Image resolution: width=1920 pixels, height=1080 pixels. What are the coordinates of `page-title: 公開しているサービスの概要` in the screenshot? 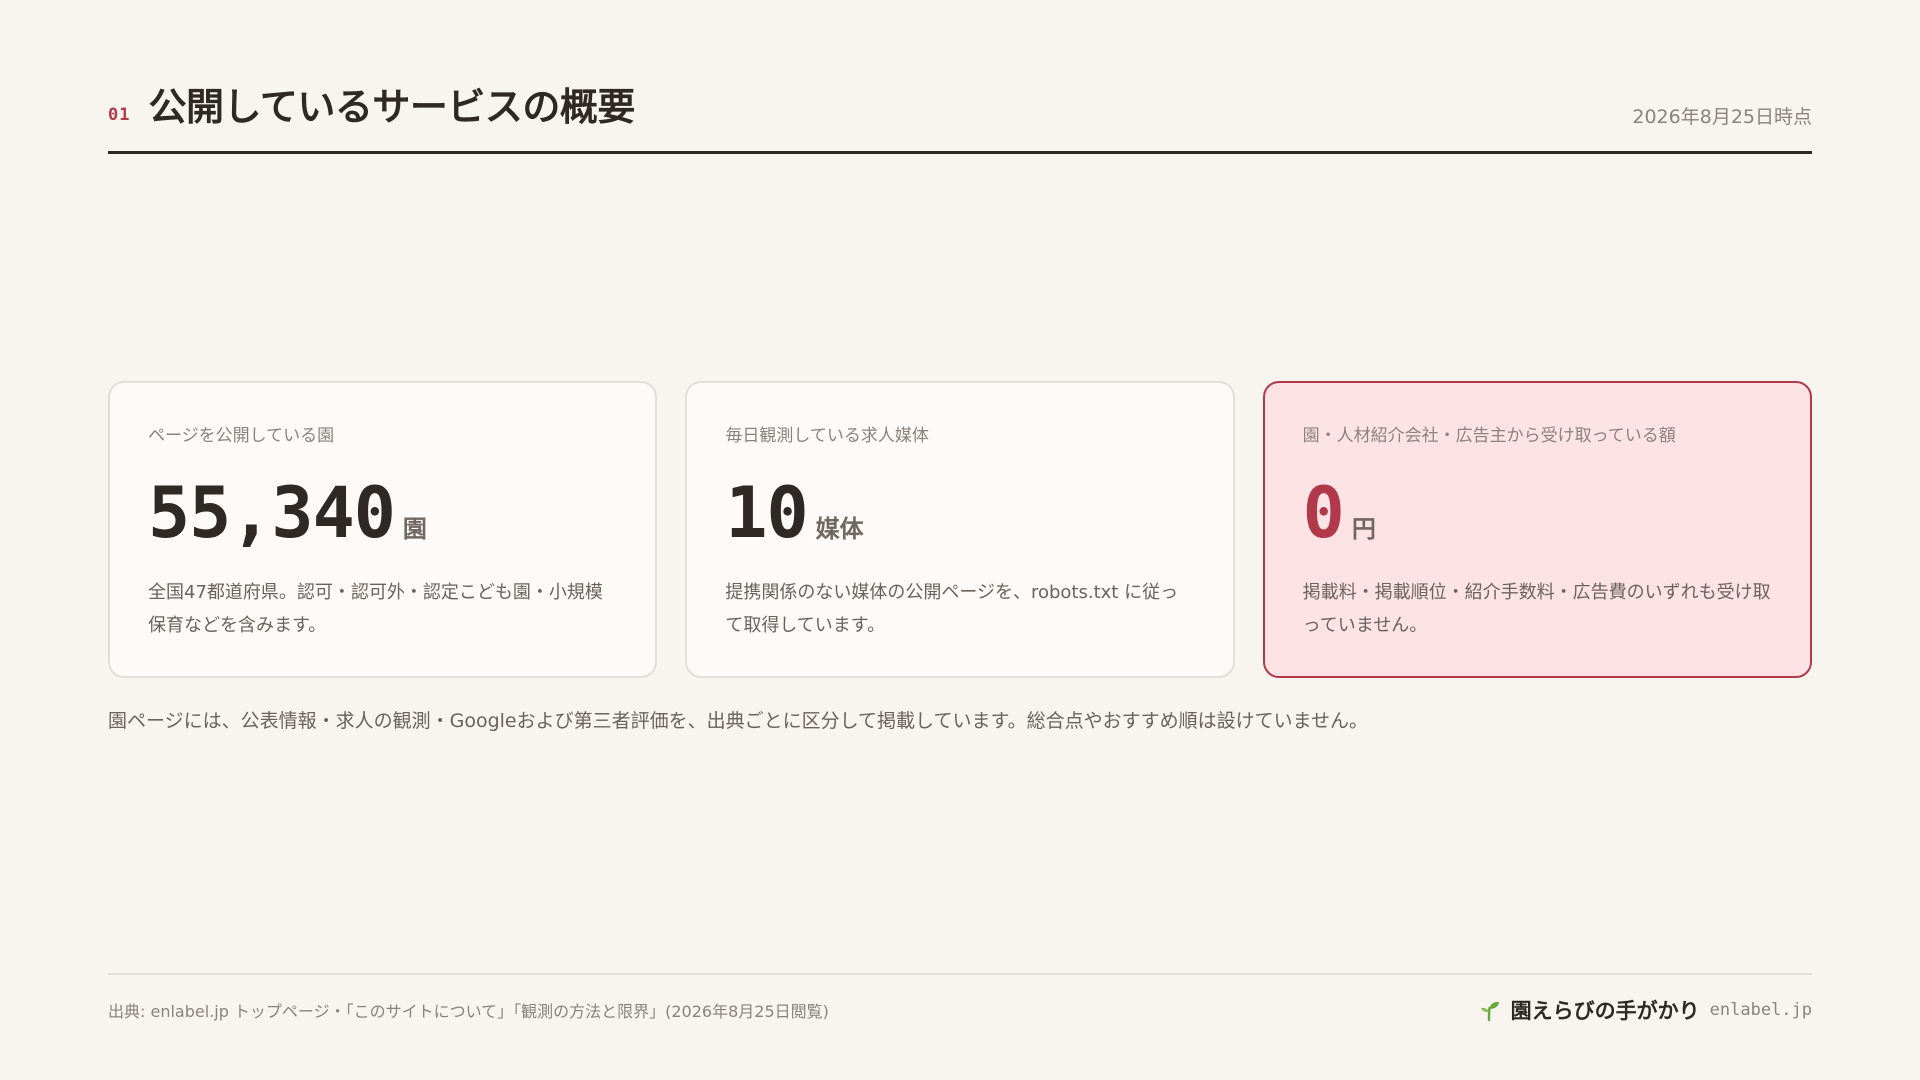 It's located at (391, 107).